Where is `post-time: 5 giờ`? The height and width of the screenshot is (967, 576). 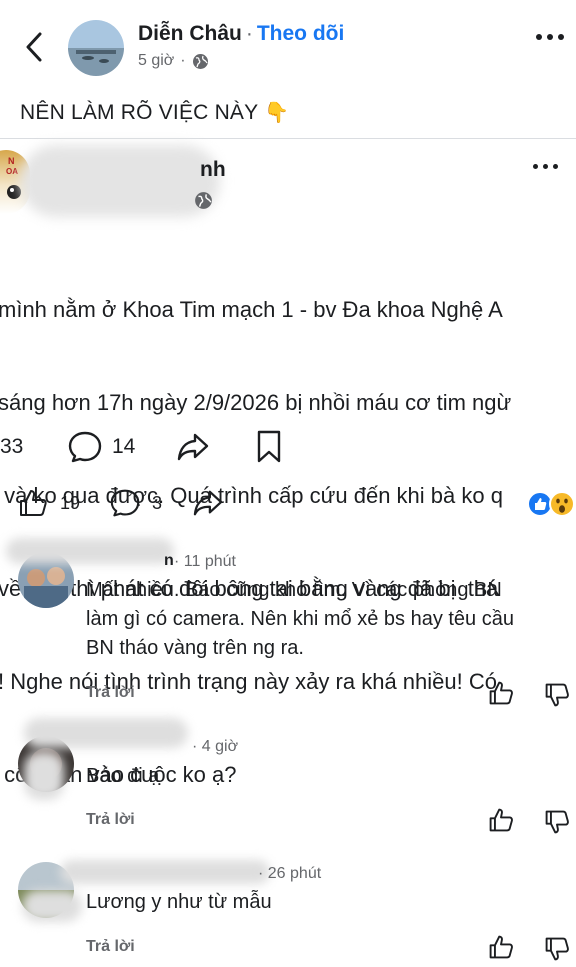 post-time: 5 giờ is located at coordinates (156, 61).